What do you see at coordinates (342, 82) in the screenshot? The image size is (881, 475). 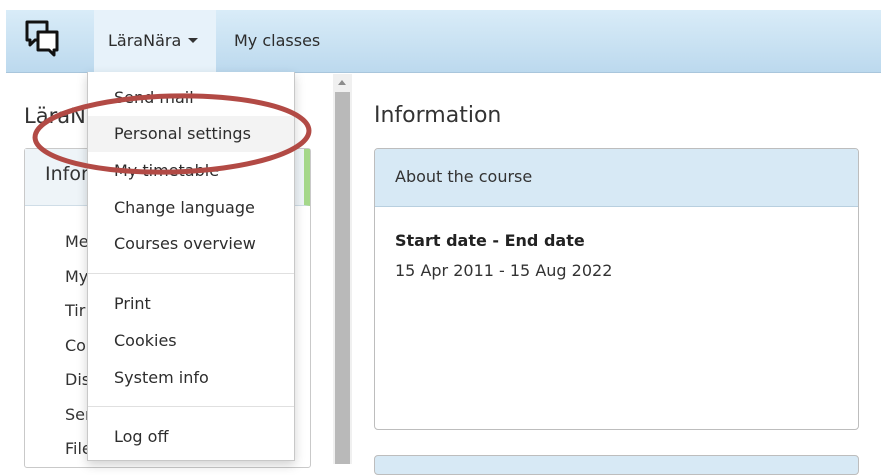 I see `scroll-up-arrow-icon` at bounding box center [342, 82].